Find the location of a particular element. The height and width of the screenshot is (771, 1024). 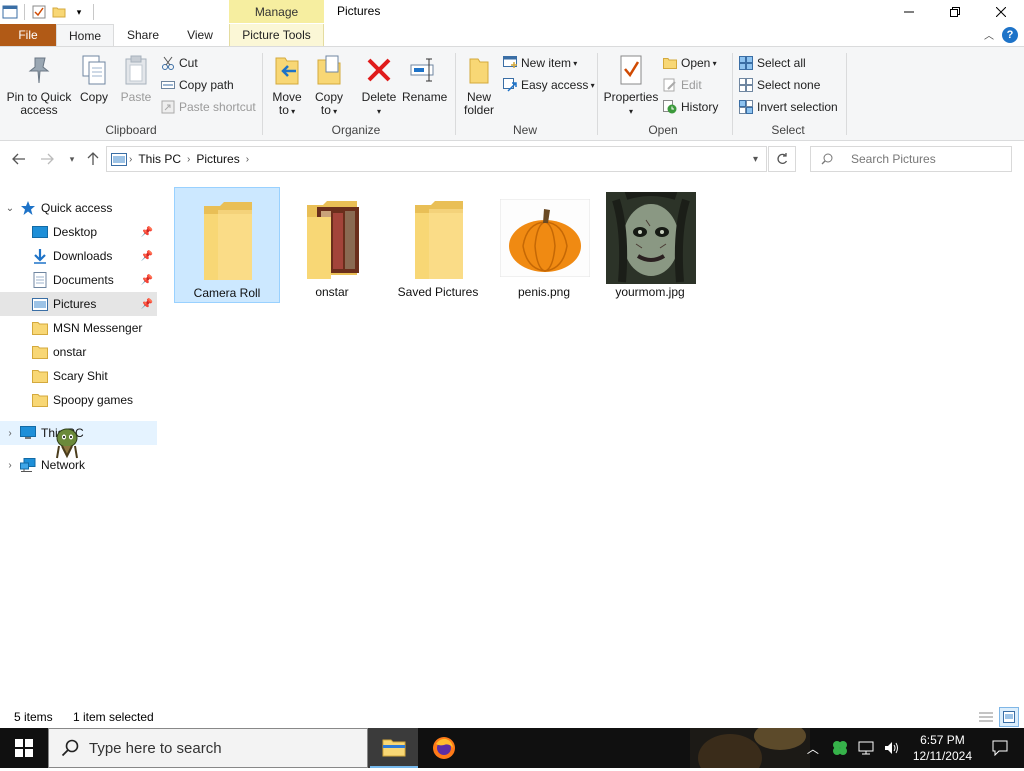

nav-item-onstar: onstar is located at coordinates (78, 352).